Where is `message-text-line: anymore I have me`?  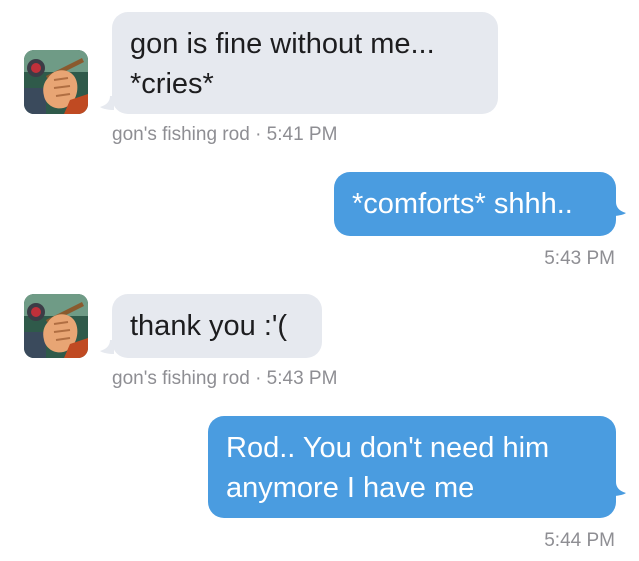
message-text-line: anymore I have me is located at coordinates (350, 488).